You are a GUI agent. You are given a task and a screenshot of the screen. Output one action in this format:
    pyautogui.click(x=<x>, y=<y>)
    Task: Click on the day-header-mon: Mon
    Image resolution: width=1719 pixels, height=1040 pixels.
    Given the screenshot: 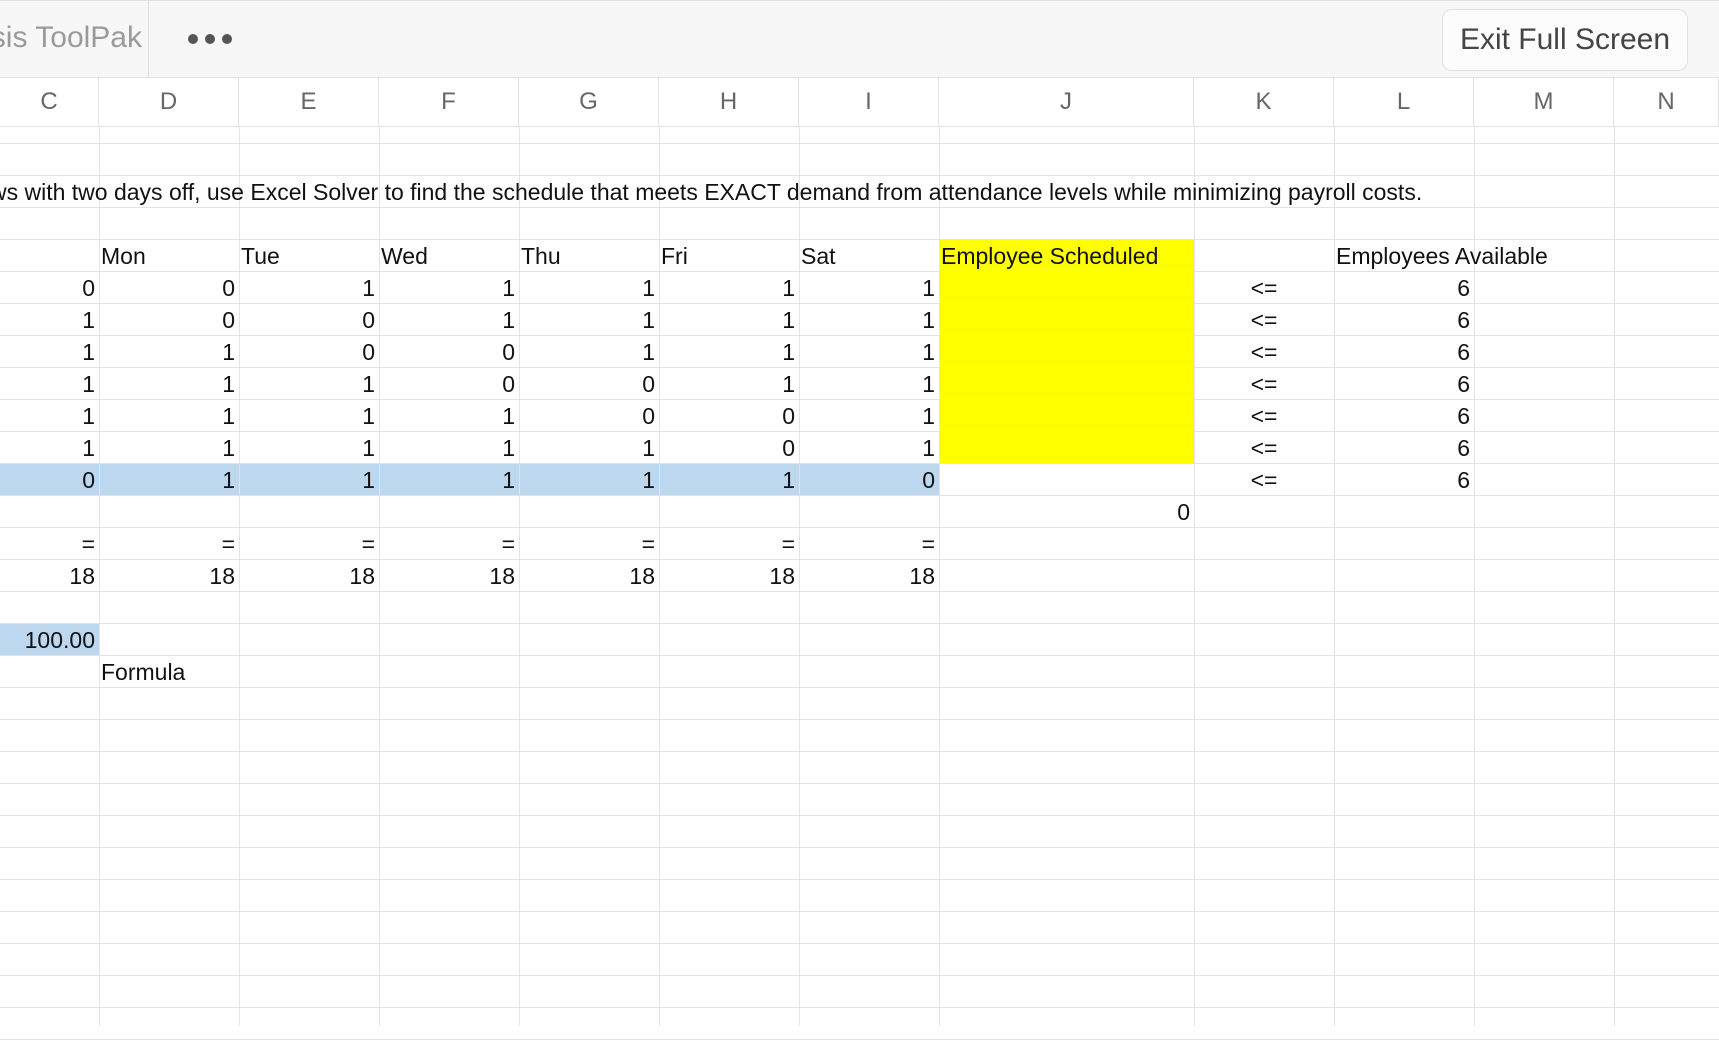 What is the action you would take?
    pyautogui.click(x=169, y=256)
    